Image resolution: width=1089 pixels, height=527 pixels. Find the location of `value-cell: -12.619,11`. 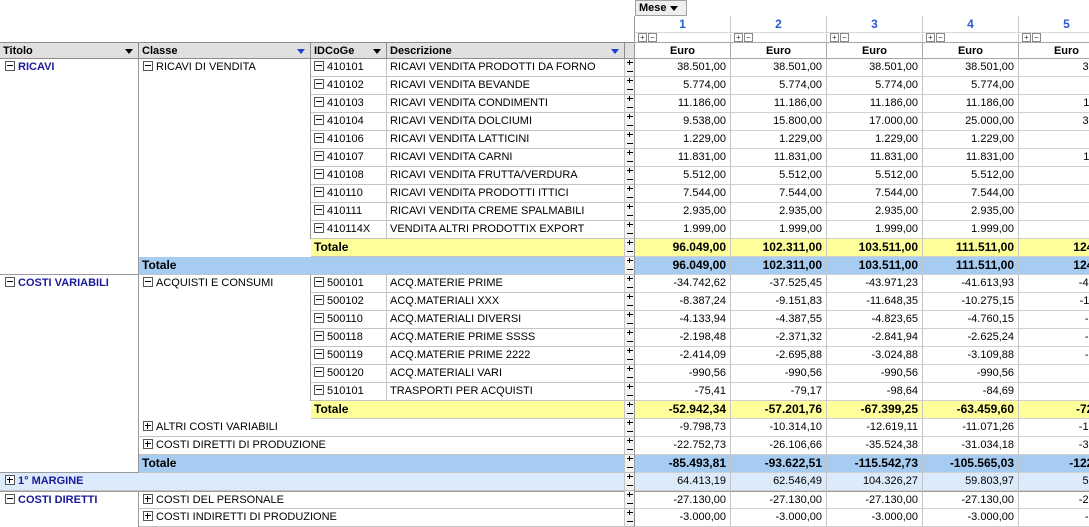

value-cell: -12.619,11 is located at coordinates (875, 428).